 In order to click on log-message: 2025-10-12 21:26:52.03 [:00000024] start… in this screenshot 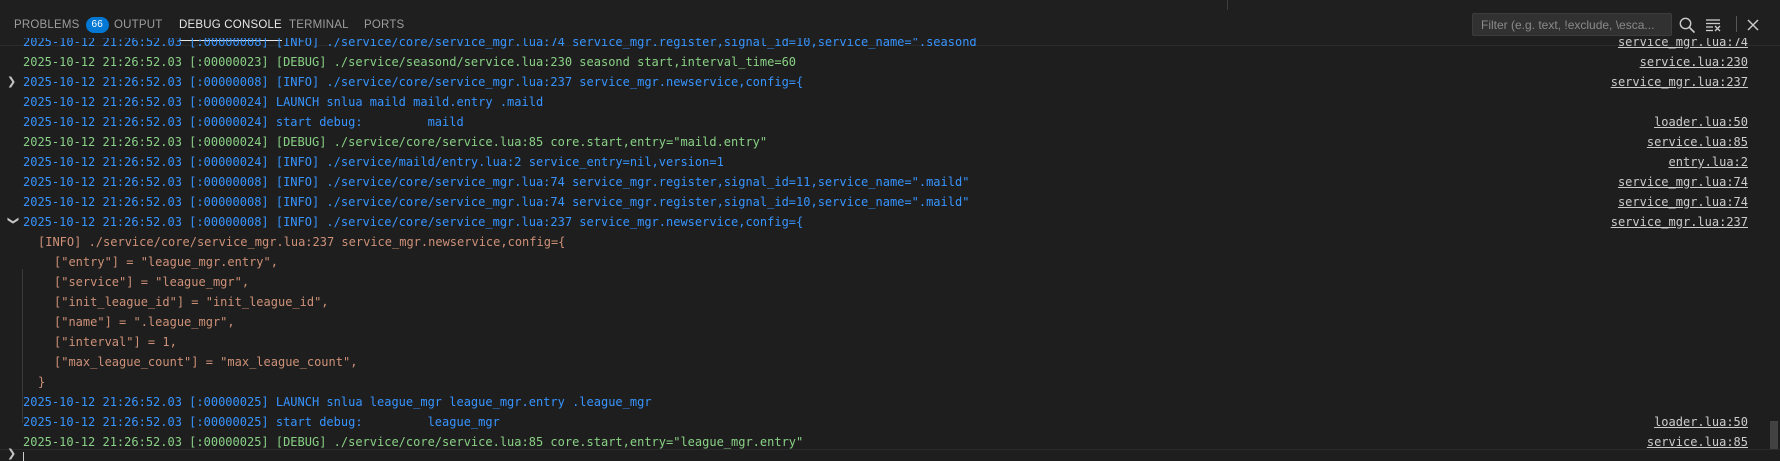, I will do `click(243, 122)`.